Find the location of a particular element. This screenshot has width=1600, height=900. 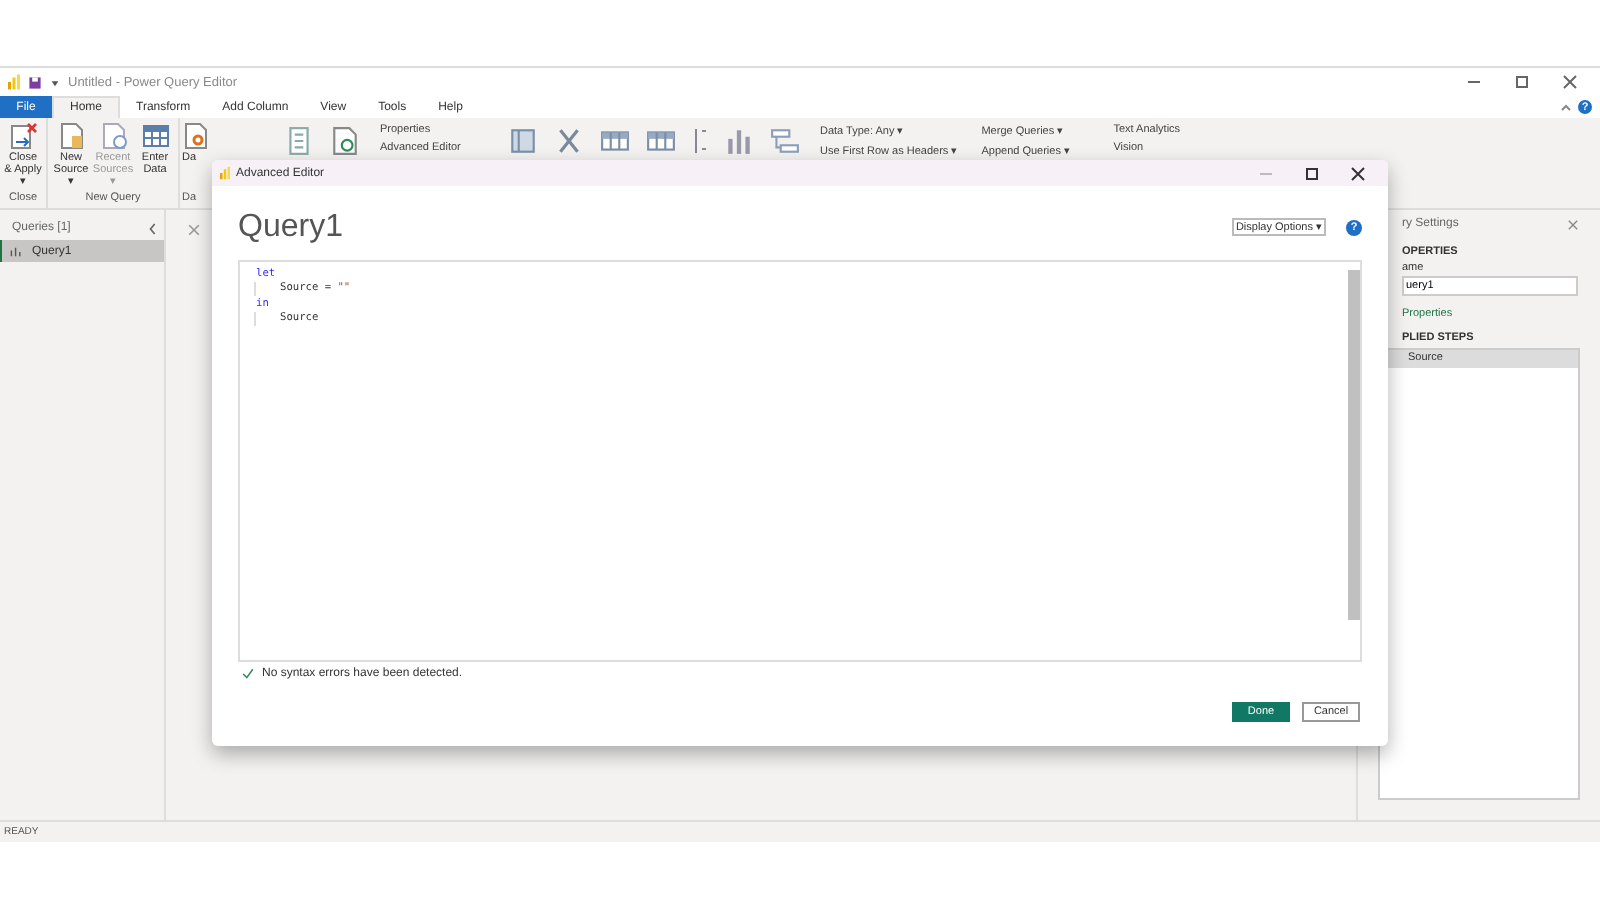

query-name-heading: Query1 is located at coordinates (290, 227).